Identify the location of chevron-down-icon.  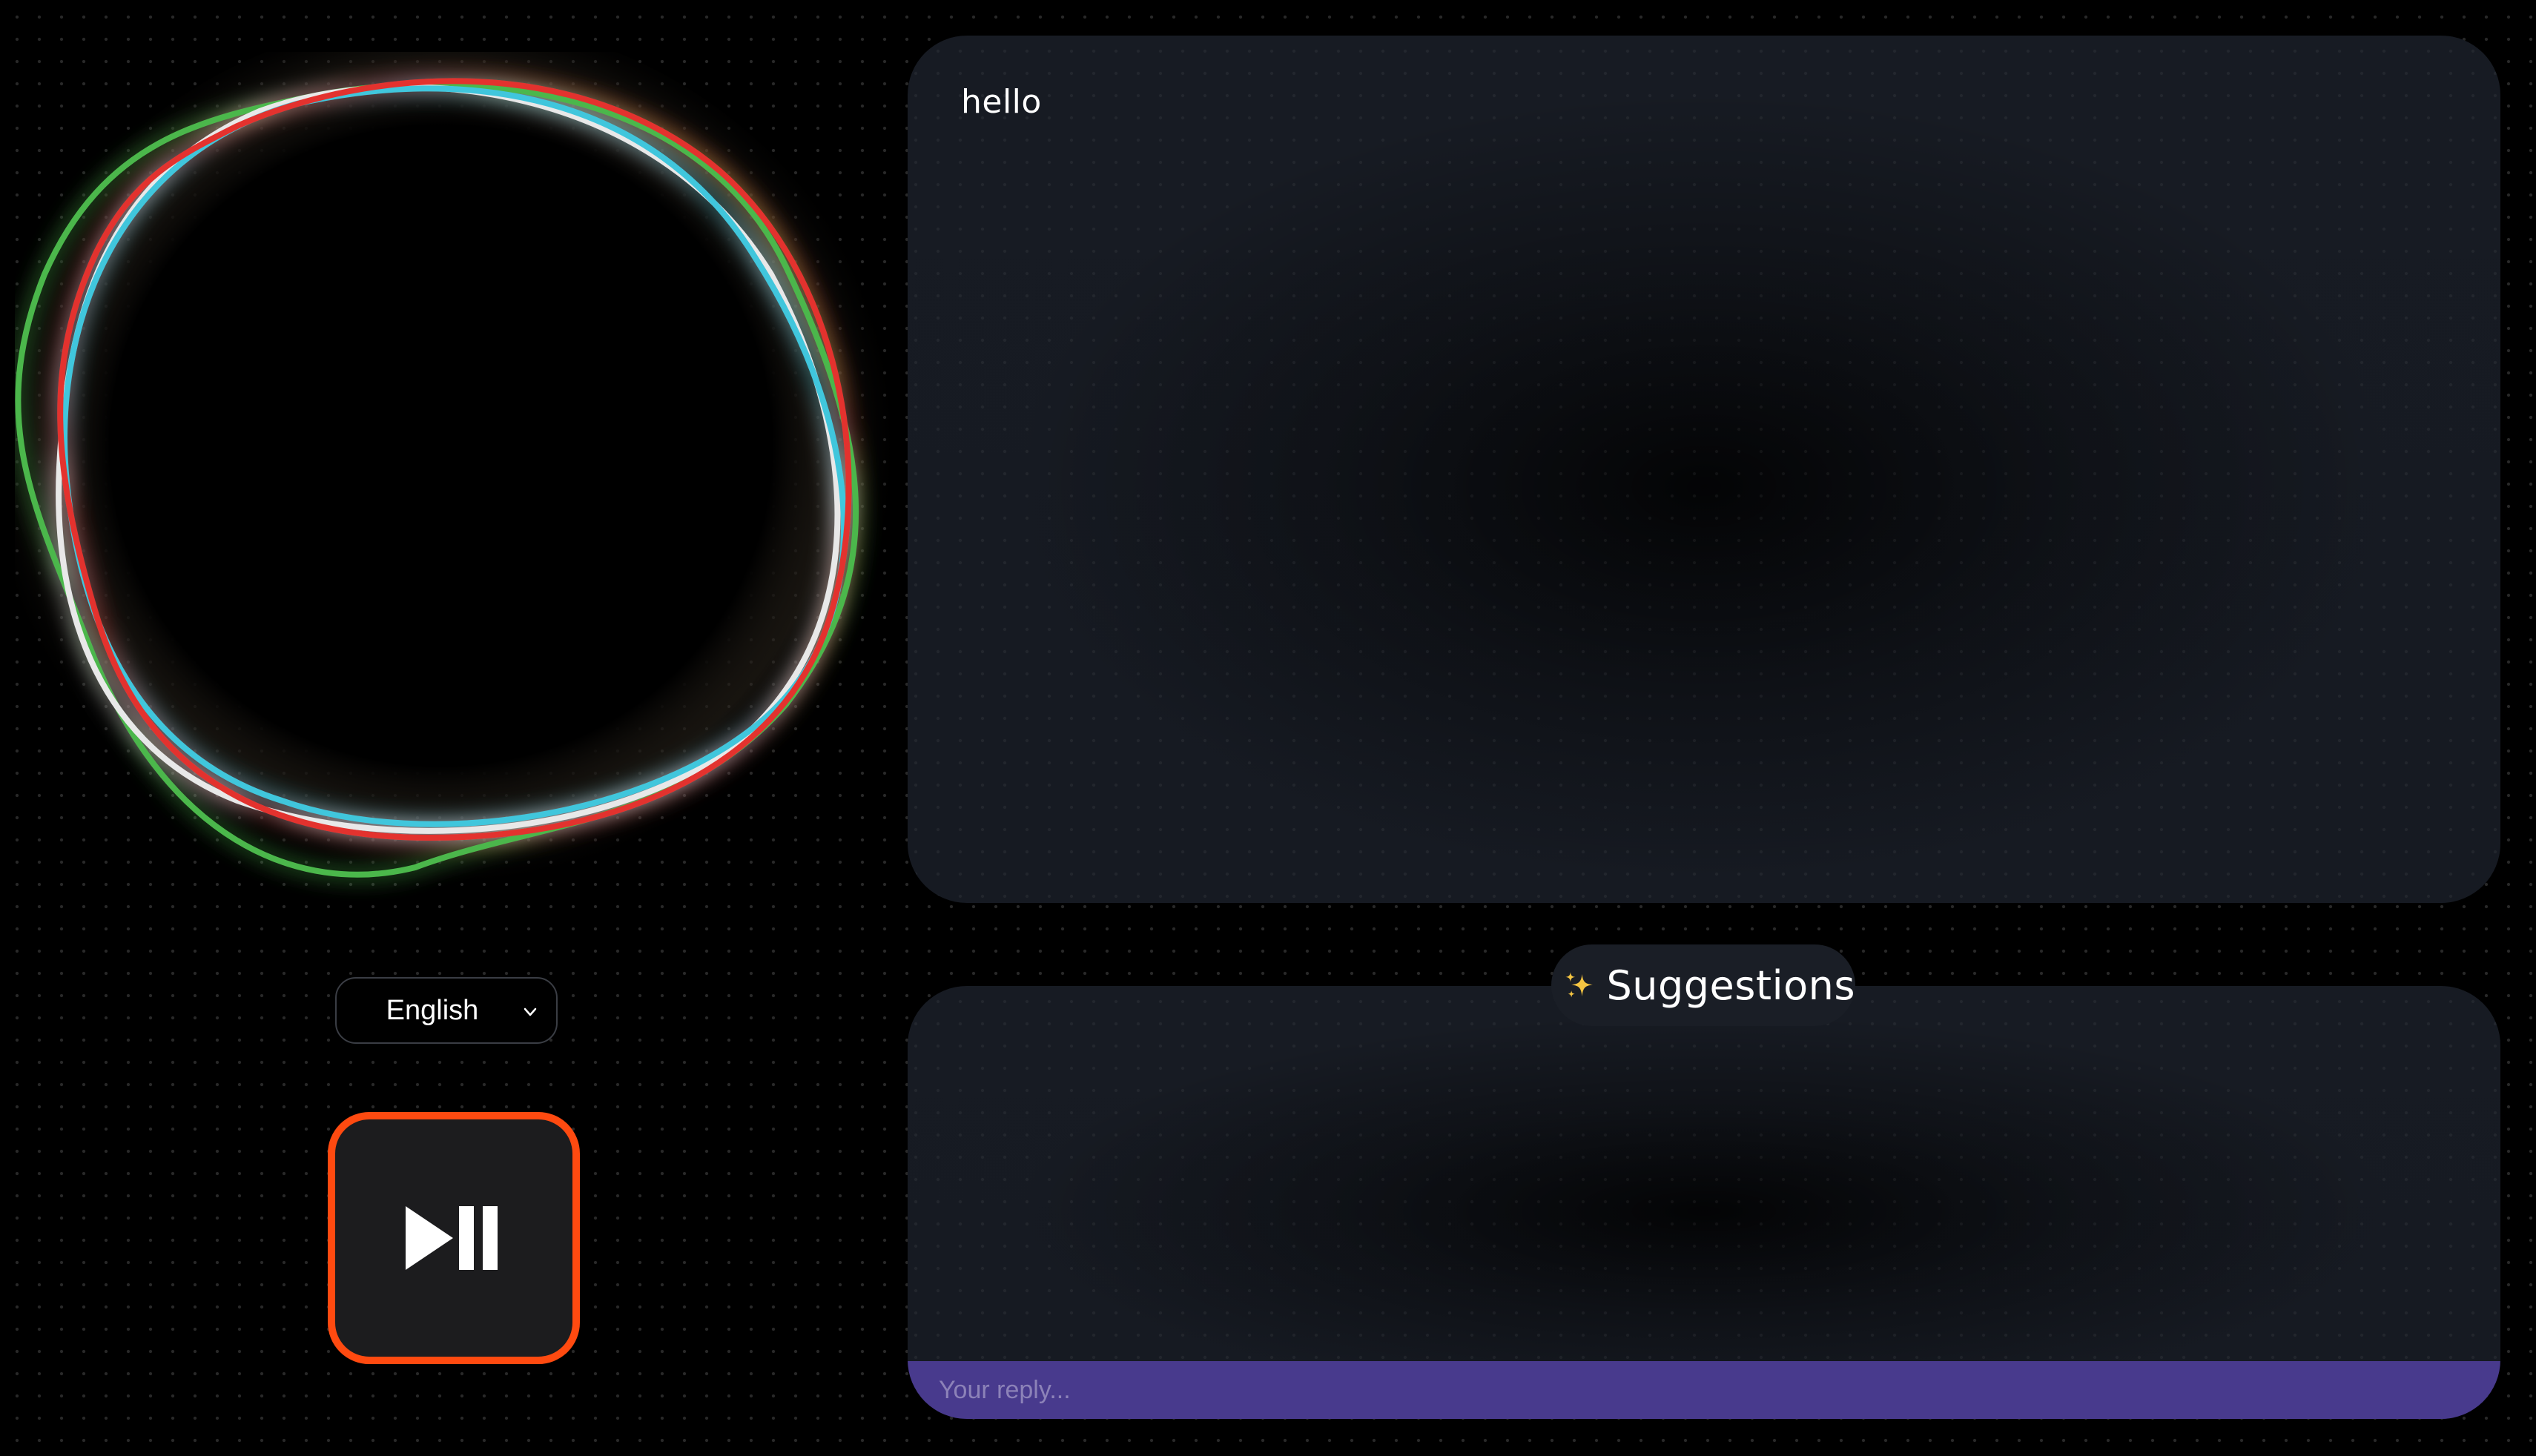
(531, 1012).